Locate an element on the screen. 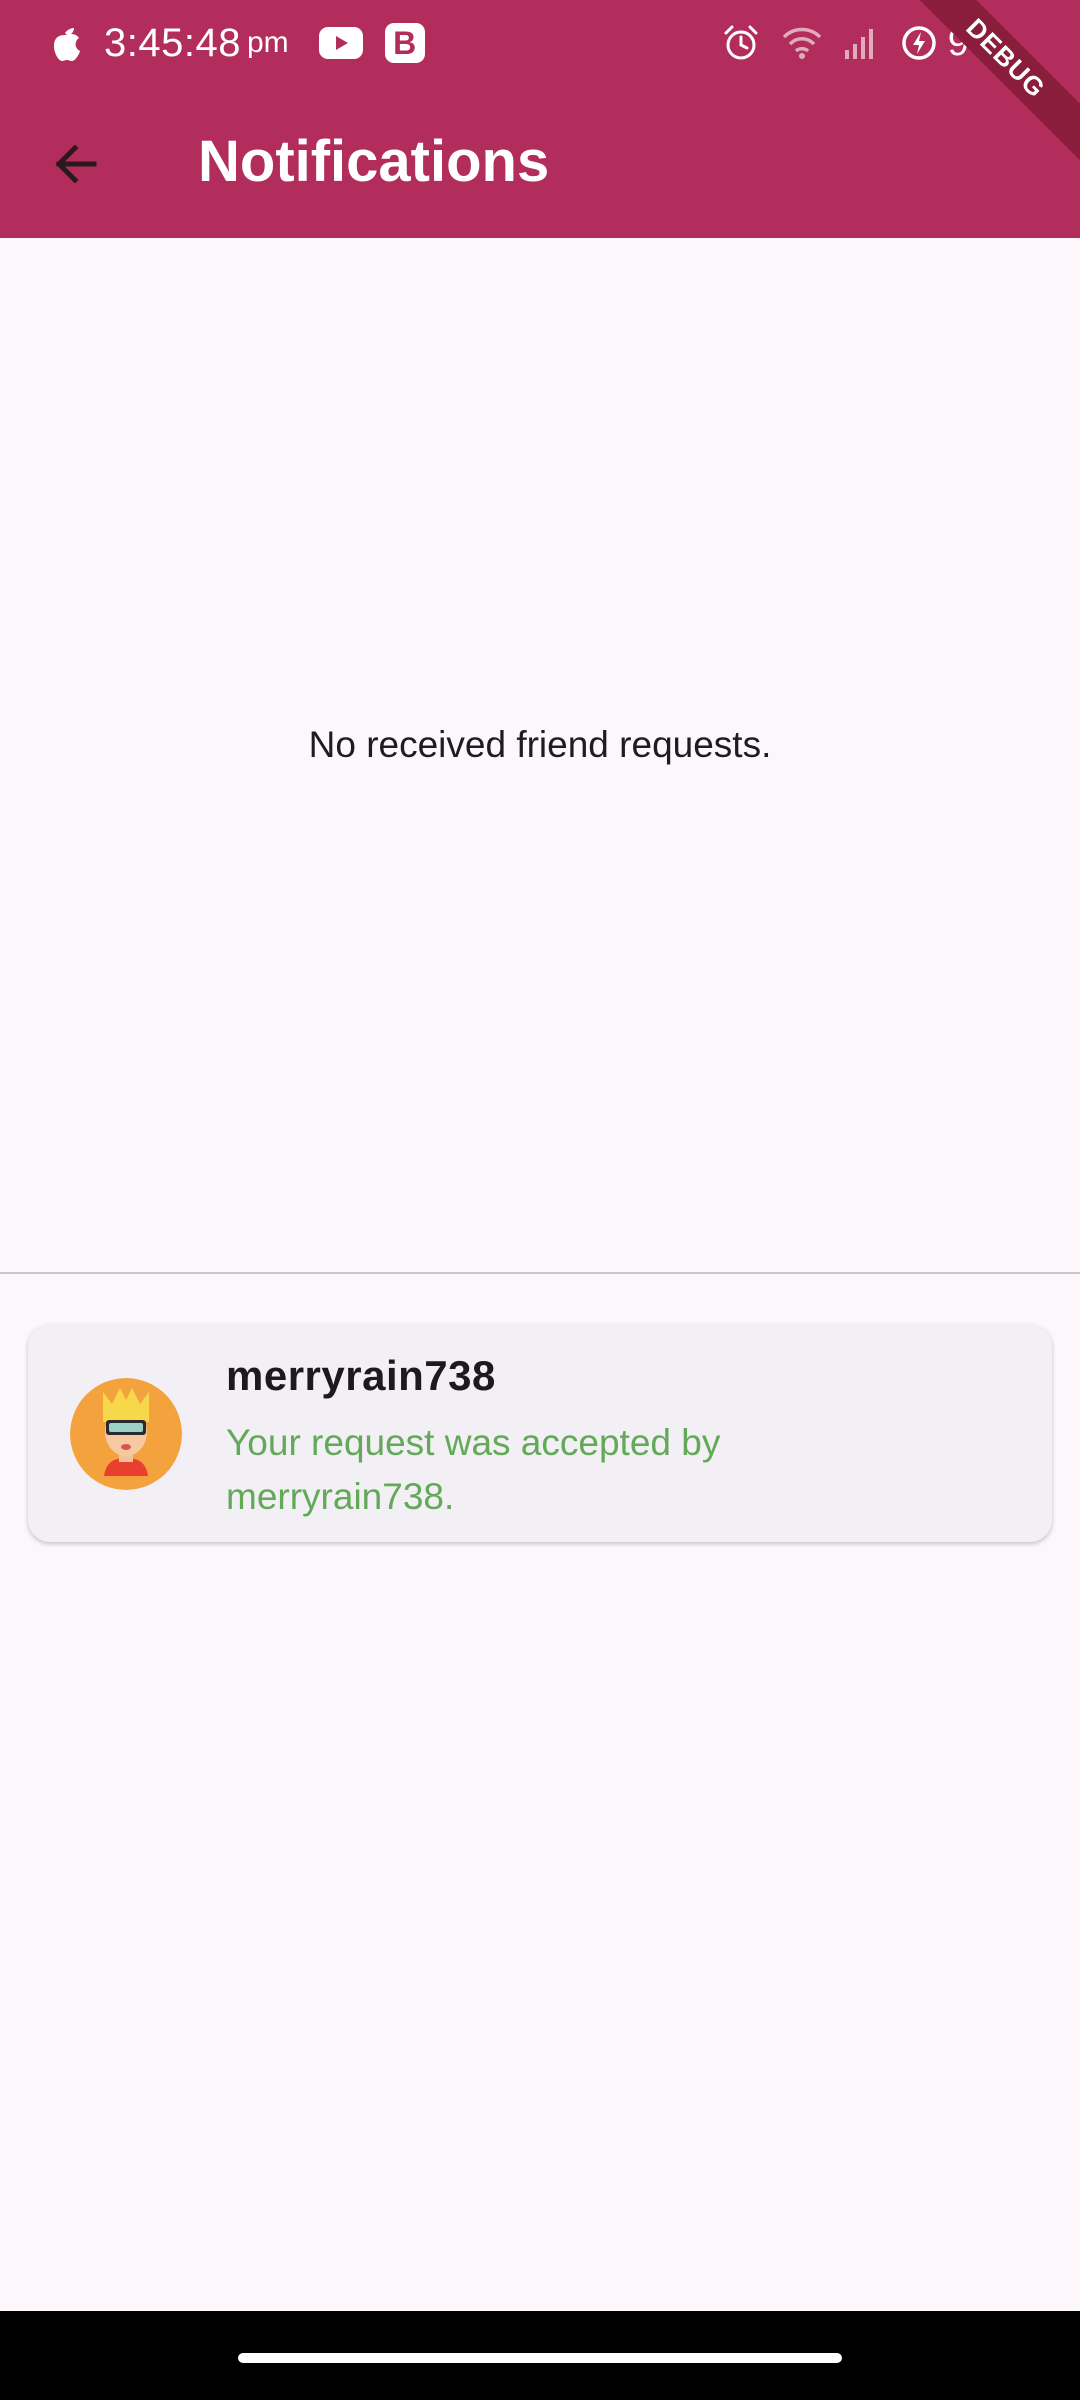  avatar is located at coordinates (126, 1434).